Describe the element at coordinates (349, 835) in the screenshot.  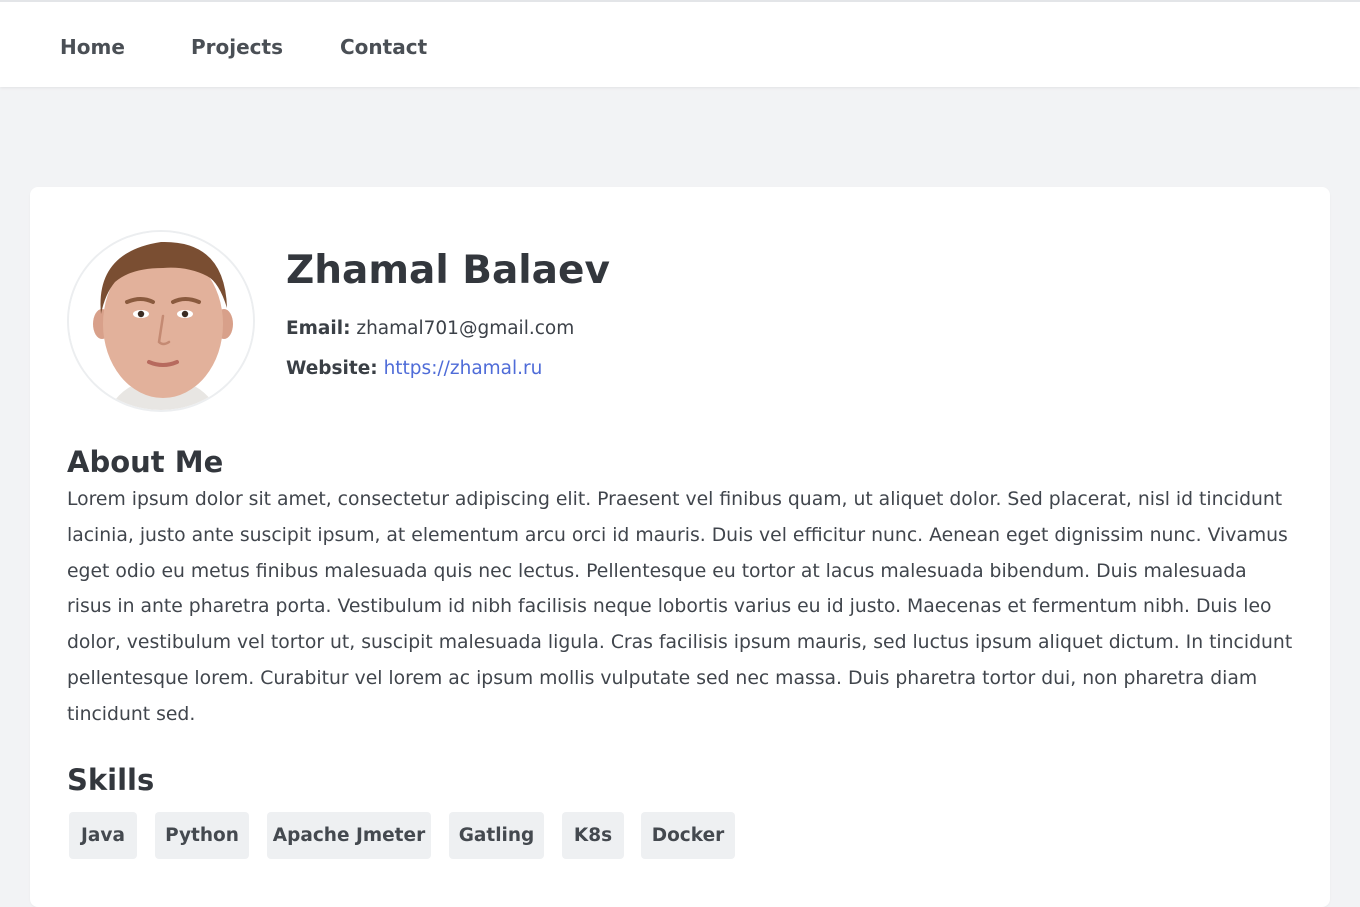
I see `skill-chip: Apache Jmeter` at that location.